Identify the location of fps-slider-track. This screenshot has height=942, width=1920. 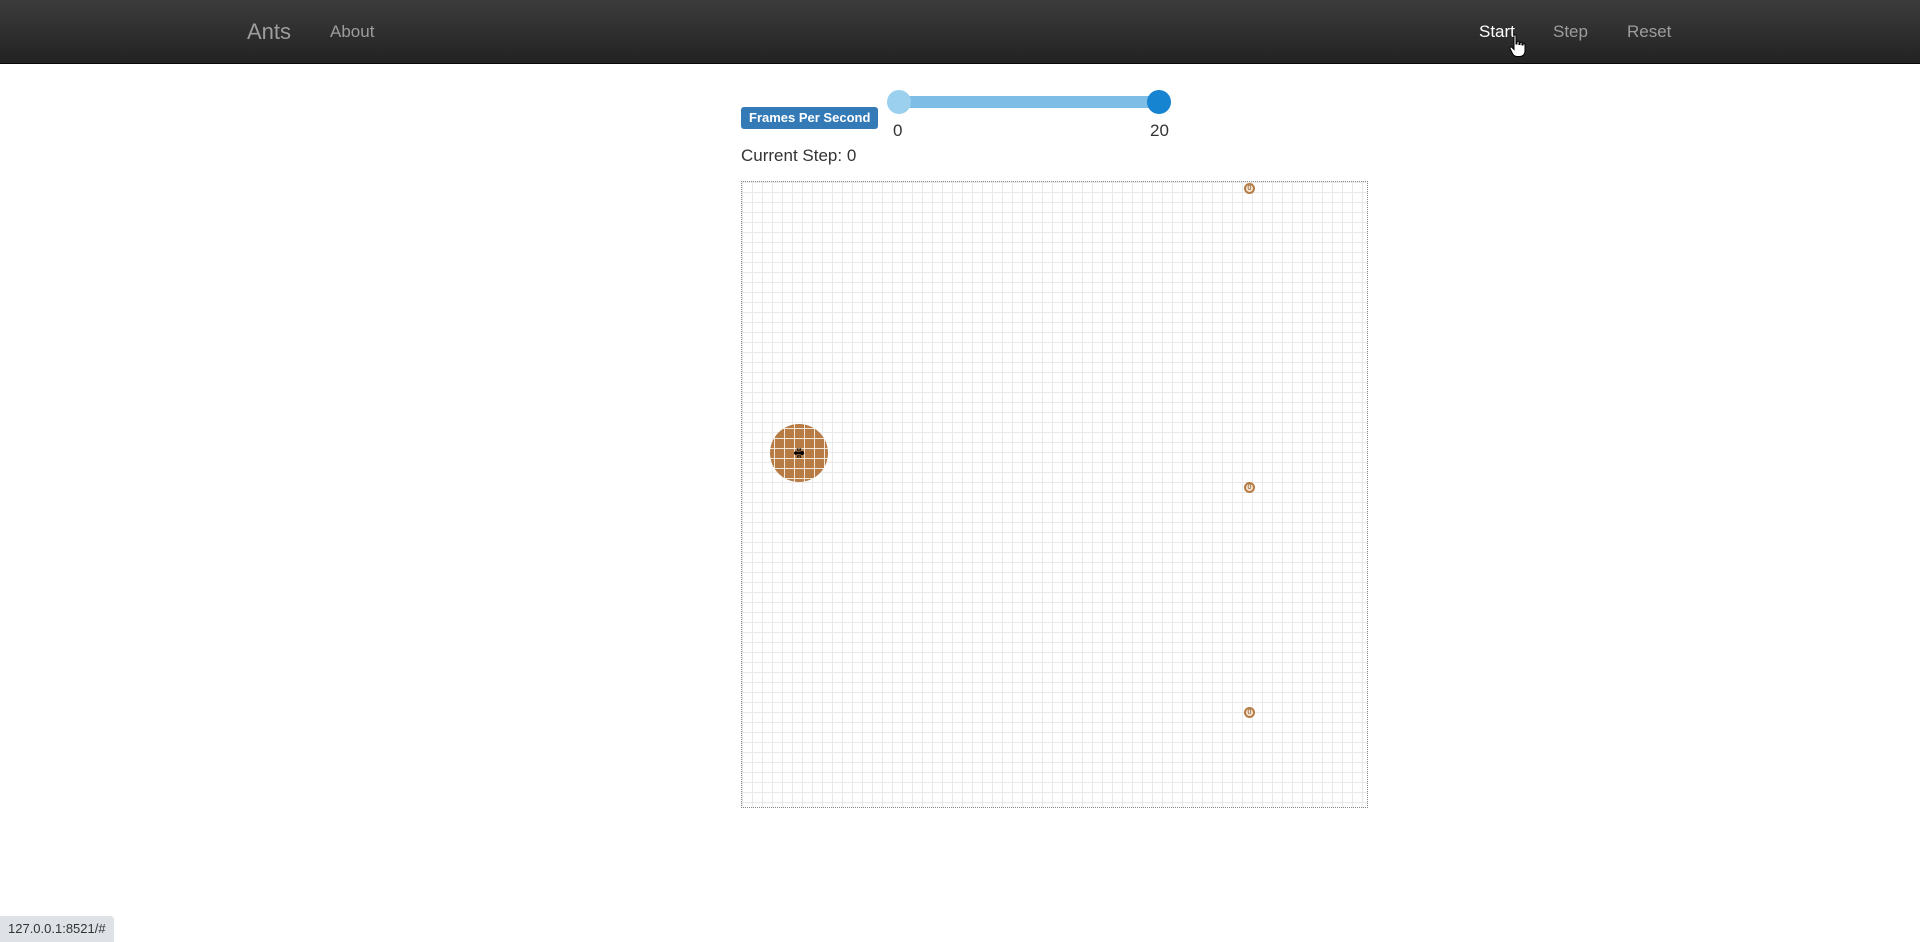
(1029, 102).